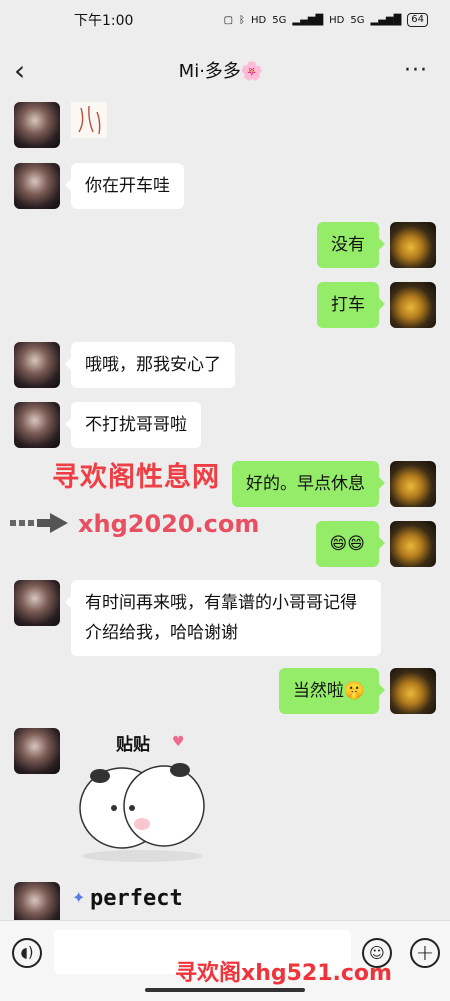 The width and height of the screenshot is (450, 1001). Describe the element at coordinates (425, 953) in the screenshot. I see `plus-icon: +` at that location.